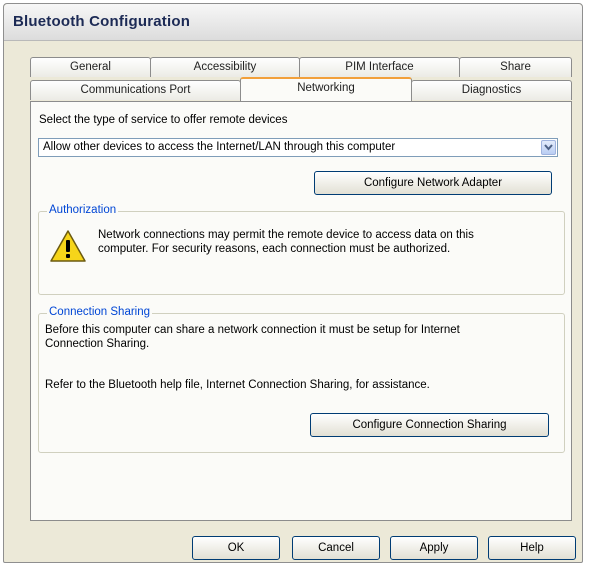 Image resolution: width=590 pixels, height=568 pixels. What do you see at coordinates (532, 548) in the screenshot?
I see `help-button: Help` at bounding box center [532, 548].